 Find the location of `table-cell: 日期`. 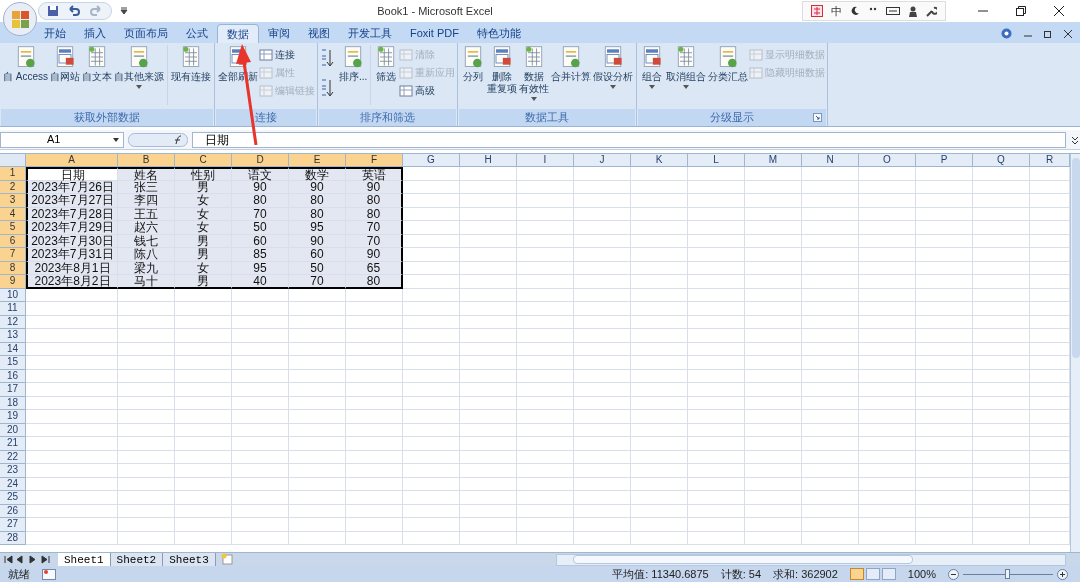

table-cell: 日期 is located at coordinates (72, 174).